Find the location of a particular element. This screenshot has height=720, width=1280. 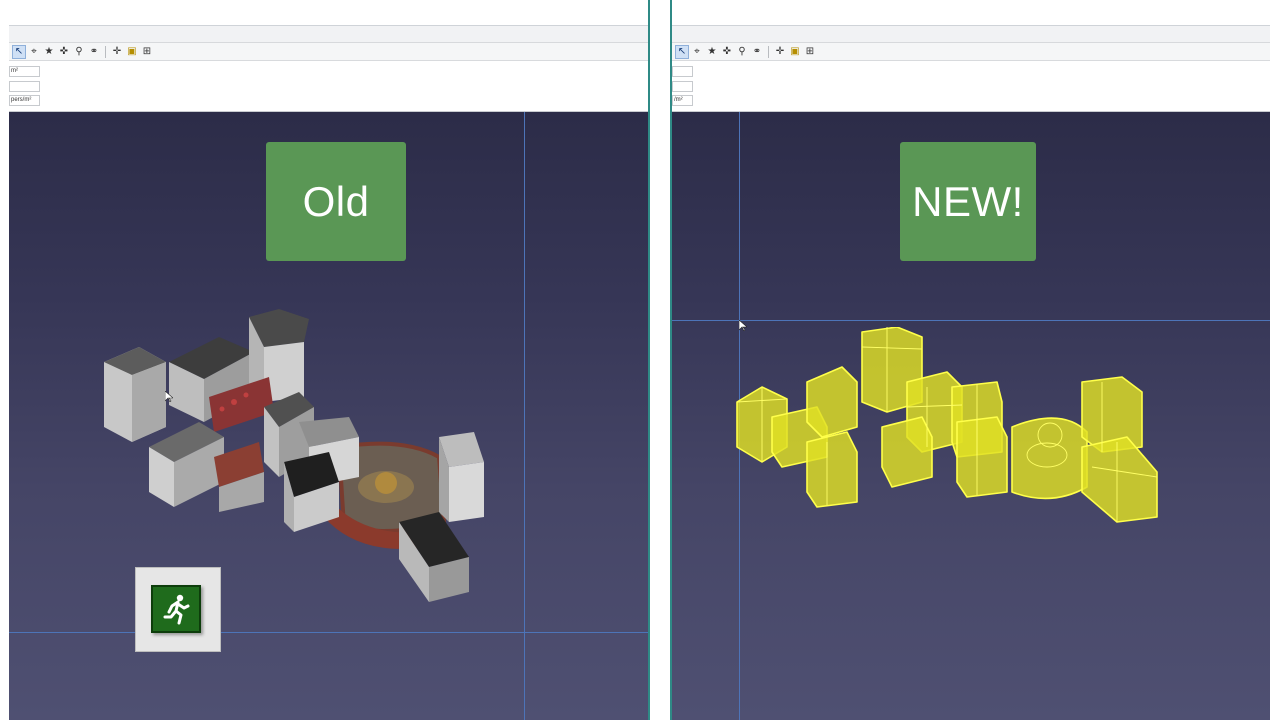

split-divider-left is located at coordinates (649, 360).